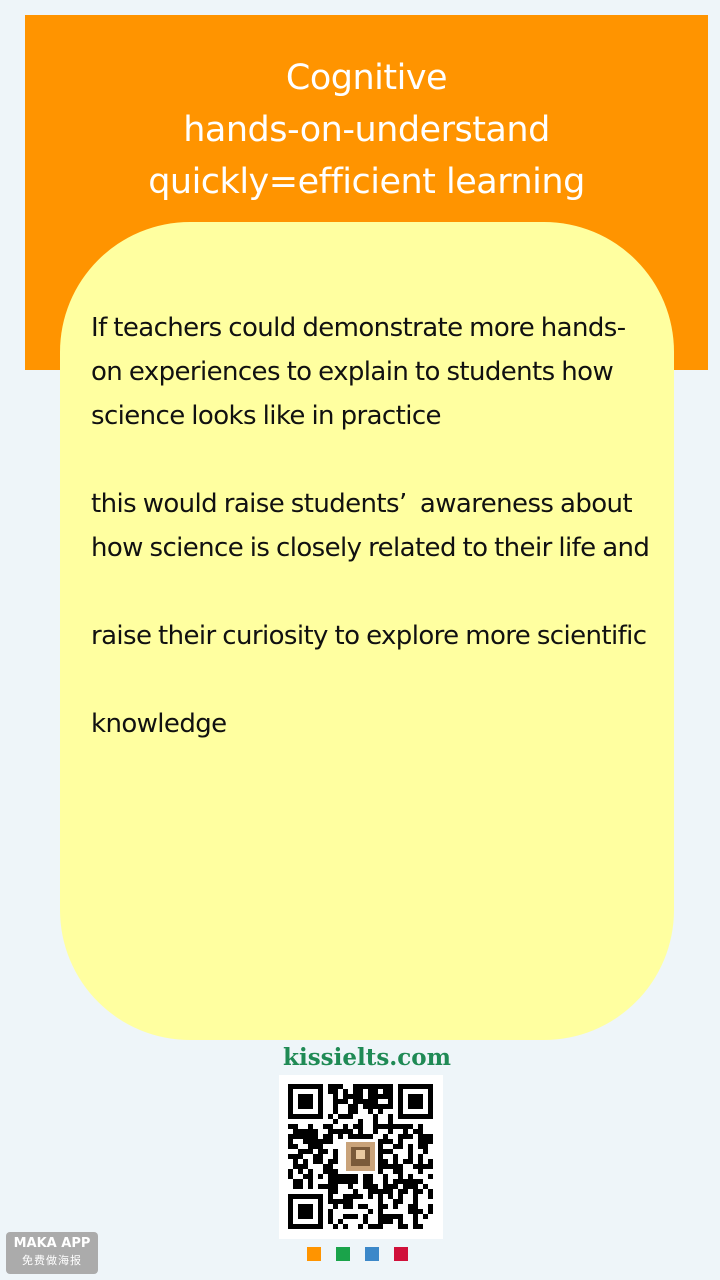 The height and width of the screenshot is (1280, 720). Describe the element at coordinates (52, 1243) in the screenshot. I see `brand-name: MAKA APP` at that location.